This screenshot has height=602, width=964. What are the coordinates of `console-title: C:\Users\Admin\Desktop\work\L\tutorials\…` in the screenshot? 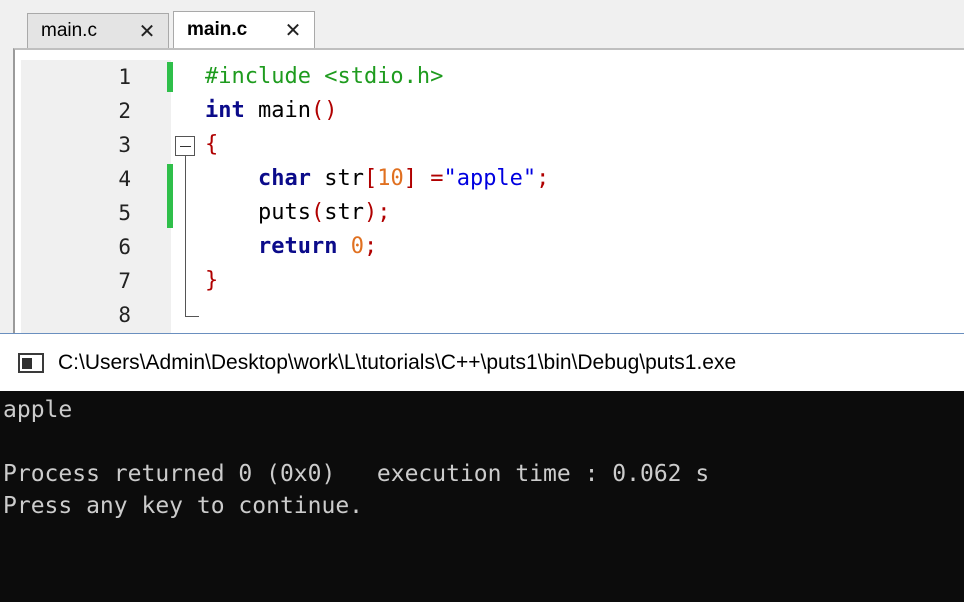 It's located at (397, 362).